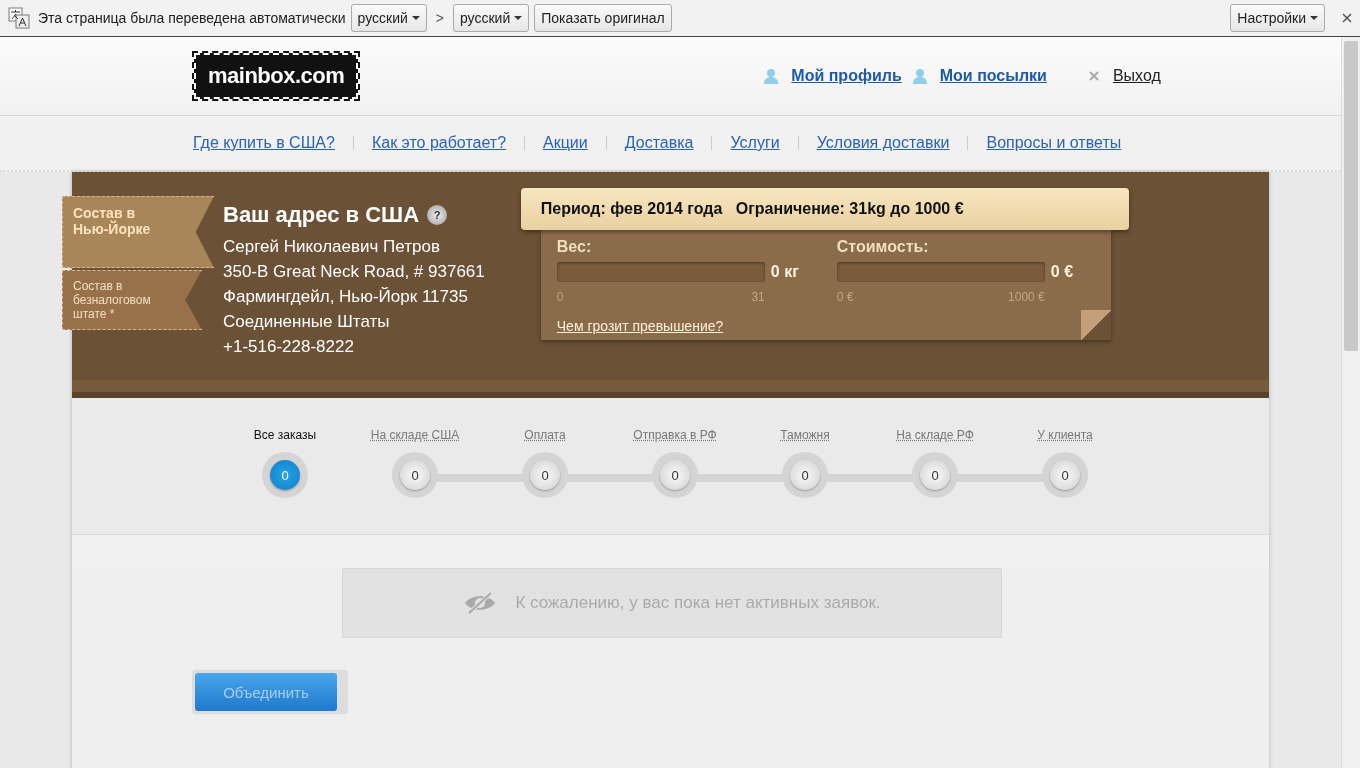 This screenshot has width=1360, height=768. I want to click on translate-icon, so click(19, 18).